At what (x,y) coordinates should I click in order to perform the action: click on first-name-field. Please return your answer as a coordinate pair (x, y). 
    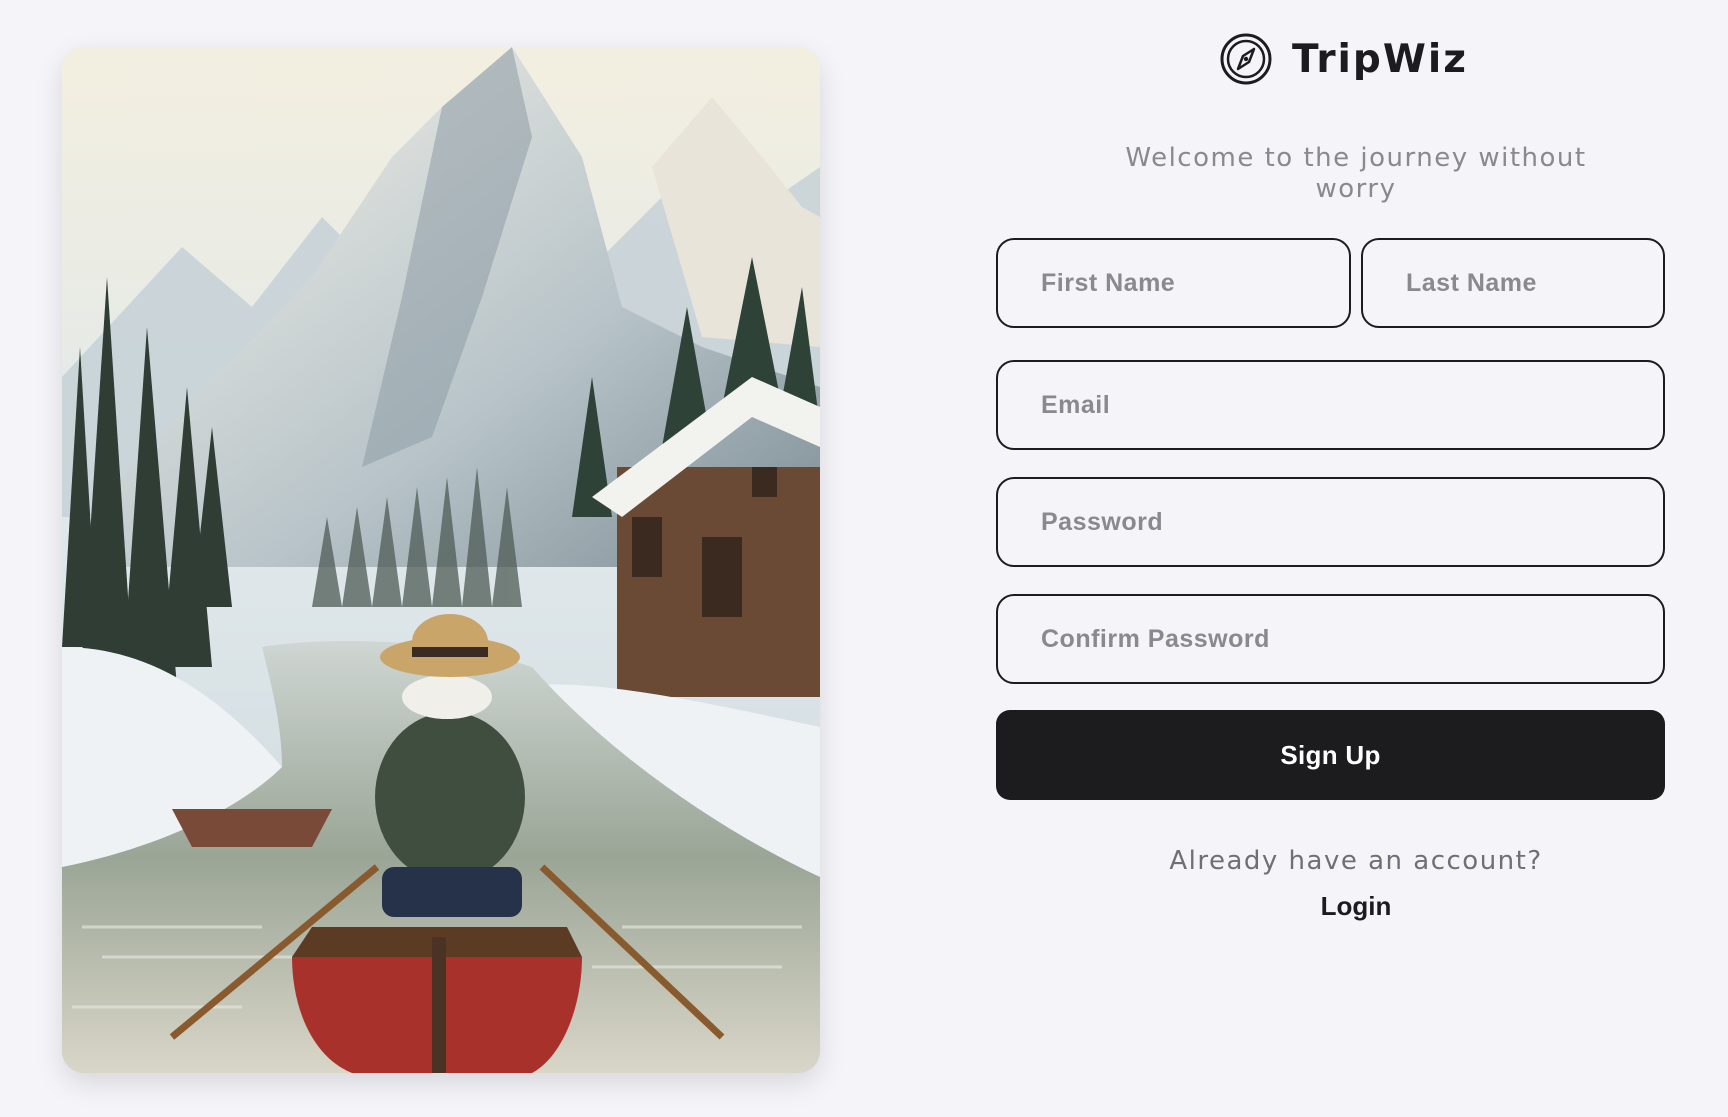
    Looking at the image, I should click on (1173, 283).